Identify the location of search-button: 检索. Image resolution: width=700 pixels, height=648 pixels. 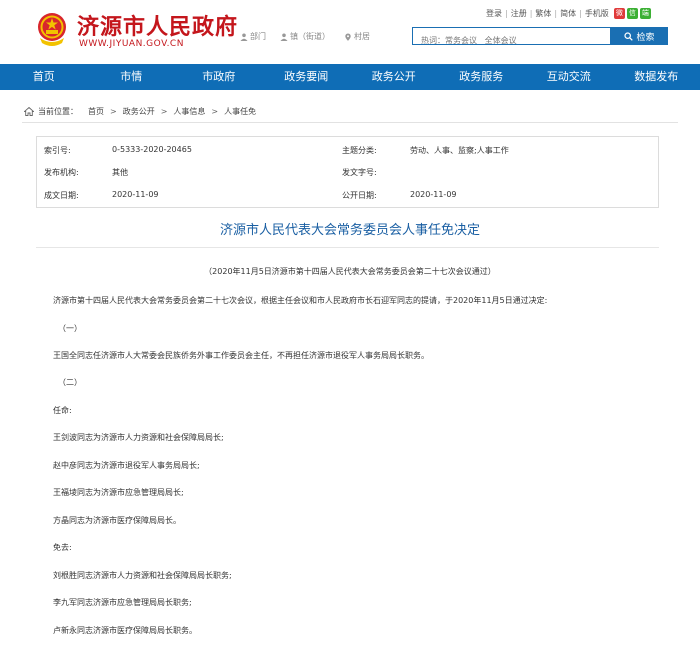
(639, 36).